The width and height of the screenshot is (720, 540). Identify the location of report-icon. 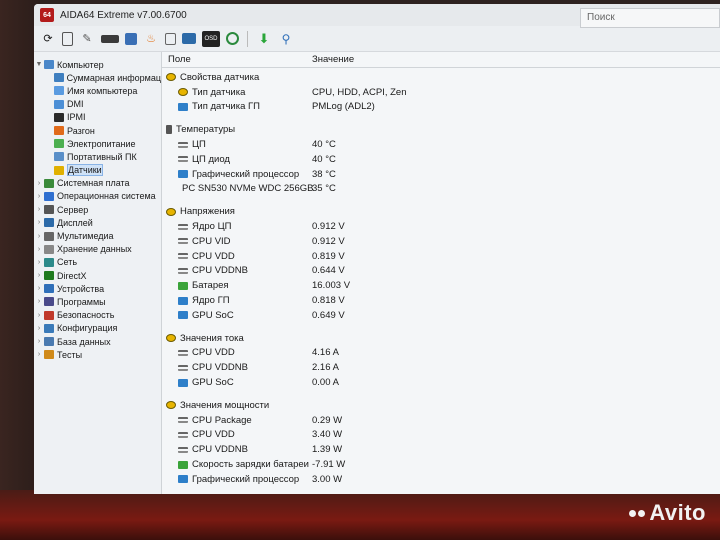
(67, 38).